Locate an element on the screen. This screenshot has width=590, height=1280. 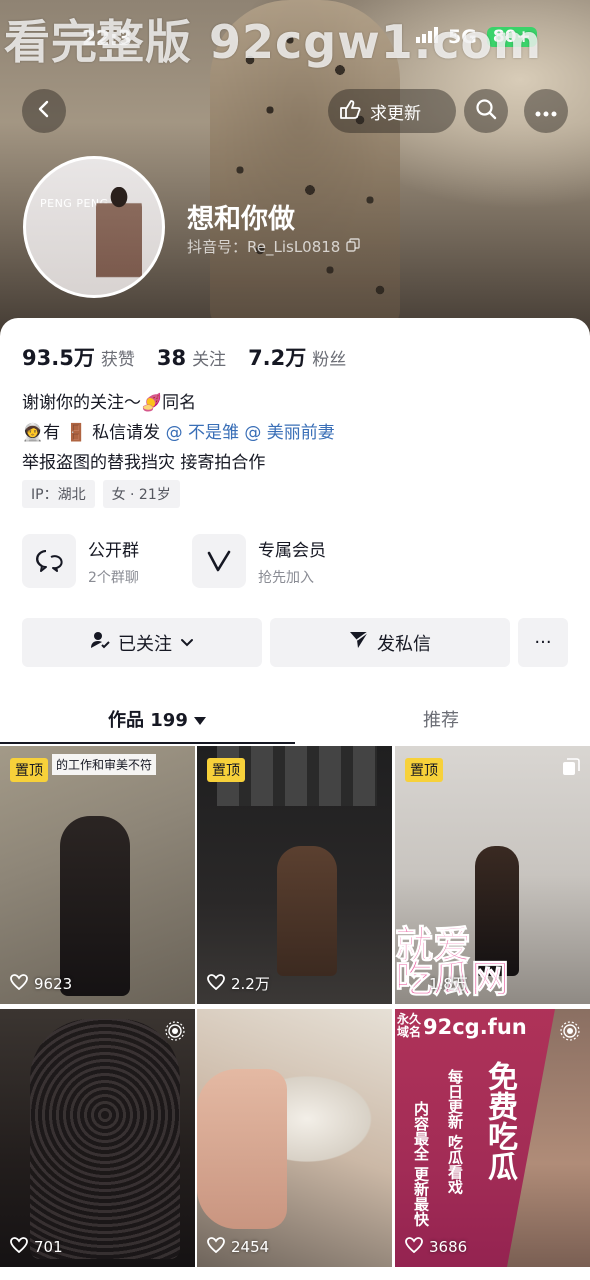
stat-followers-value: 7.2万 is located at coordinates (277, 358).